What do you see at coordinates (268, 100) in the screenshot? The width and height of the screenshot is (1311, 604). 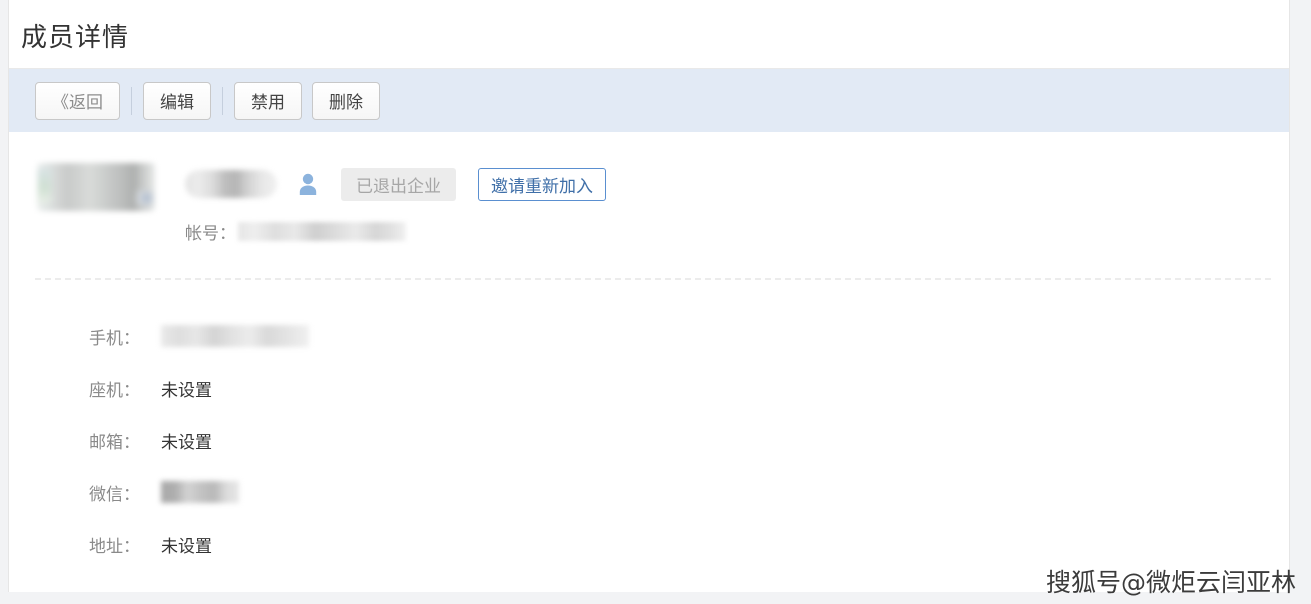 I see `disable-button: 禁用` at bounding box center [268, 100].